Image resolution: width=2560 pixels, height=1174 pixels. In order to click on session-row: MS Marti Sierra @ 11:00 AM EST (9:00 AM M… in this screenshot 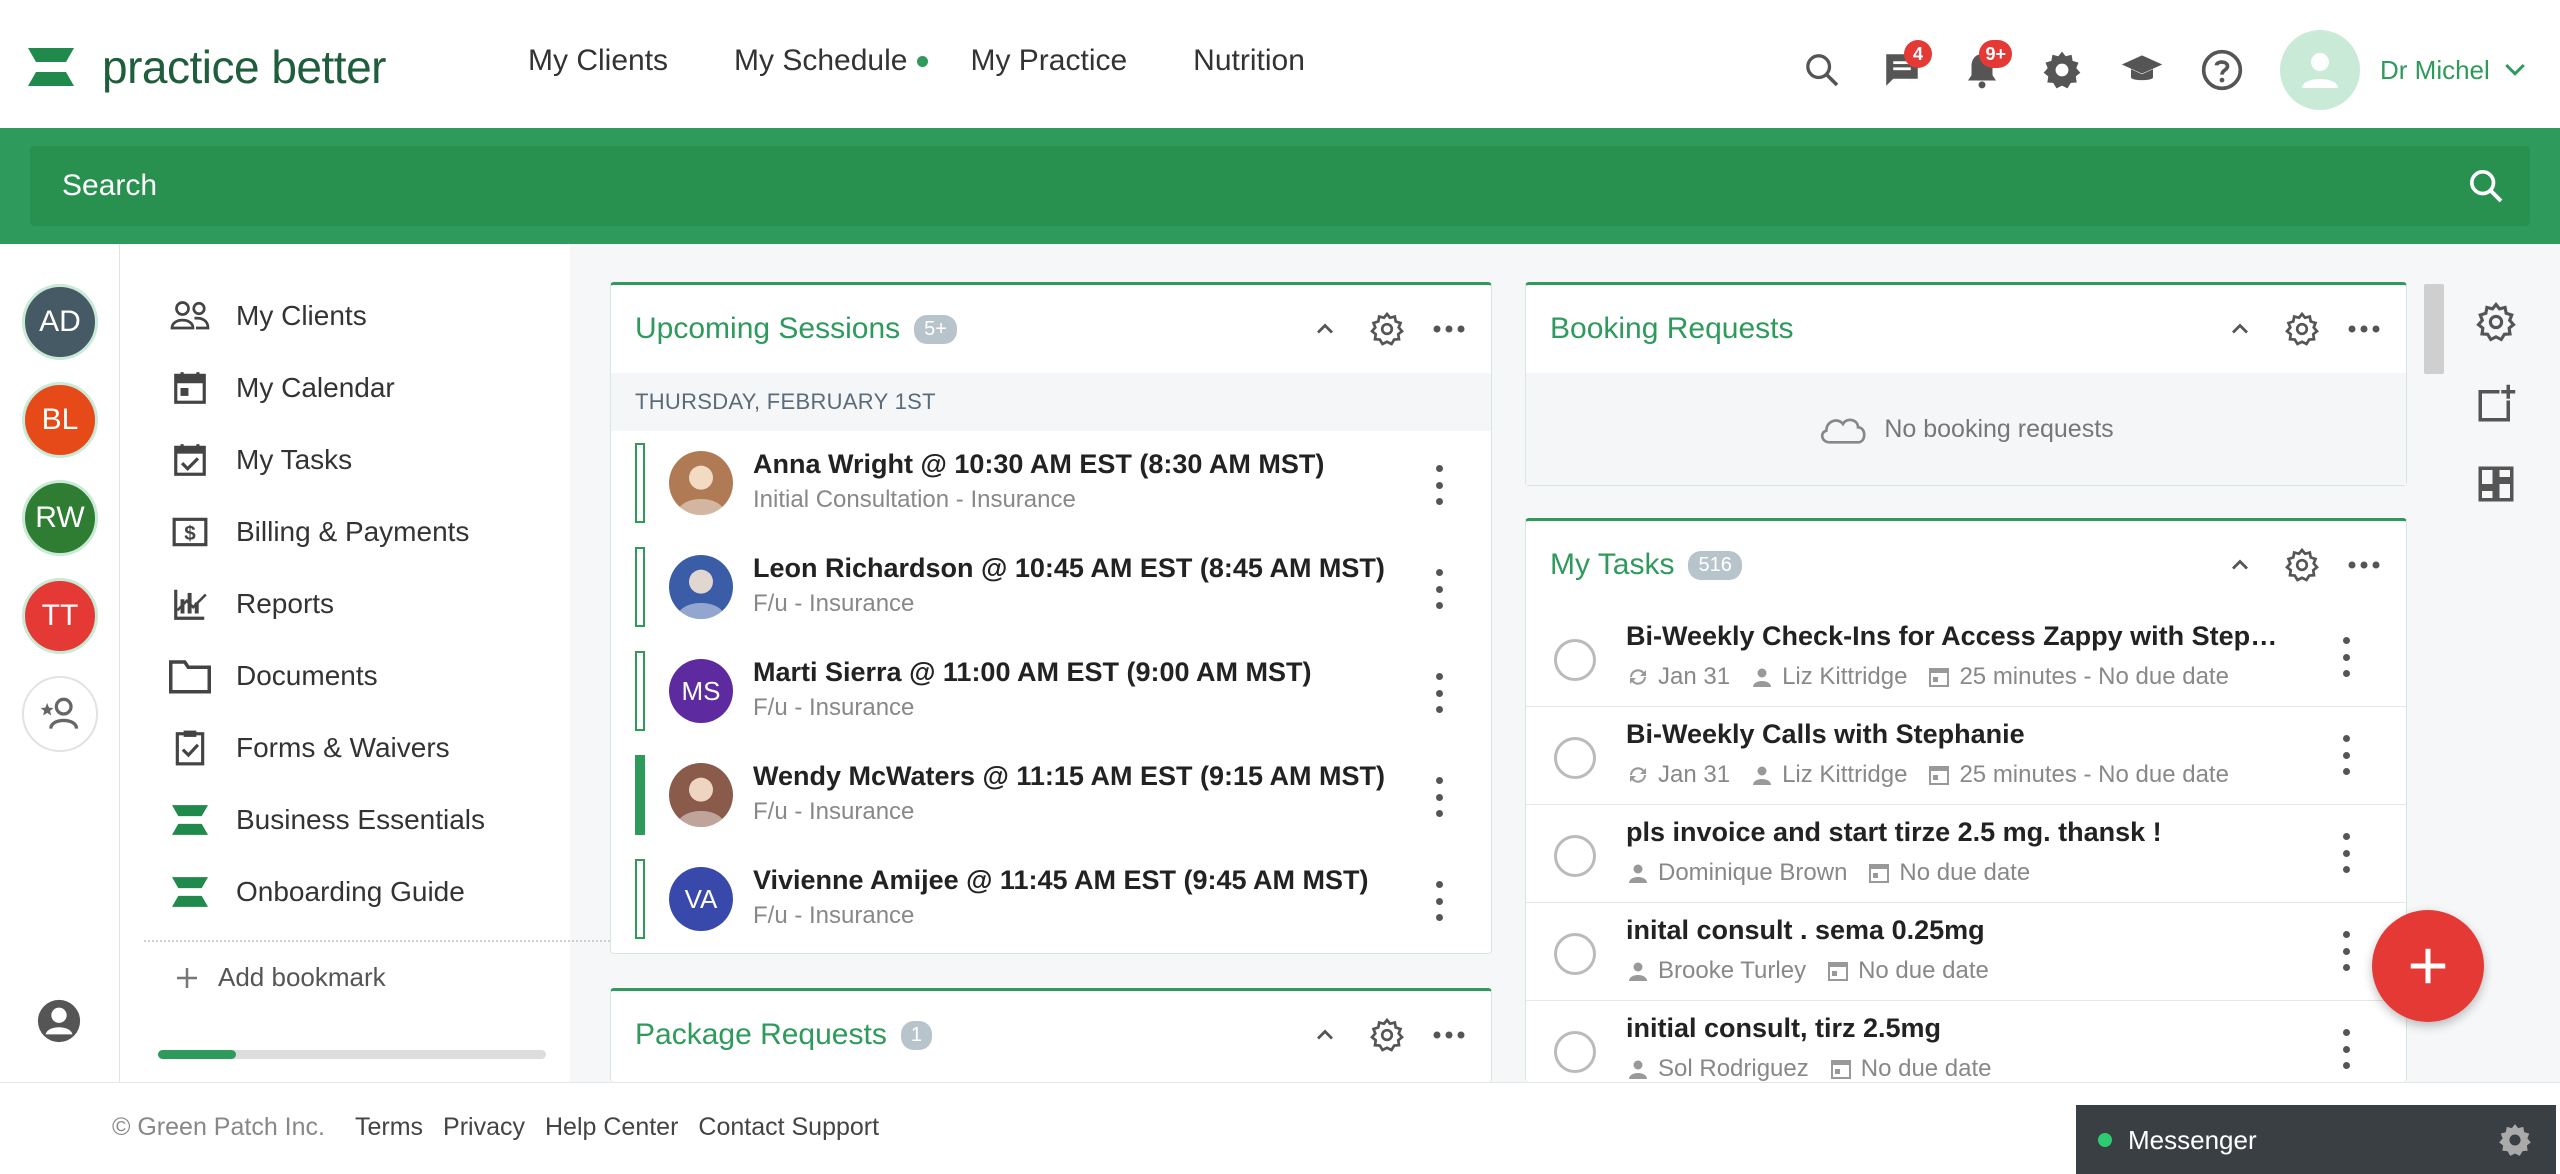, I will do `click(1051, 691)`.